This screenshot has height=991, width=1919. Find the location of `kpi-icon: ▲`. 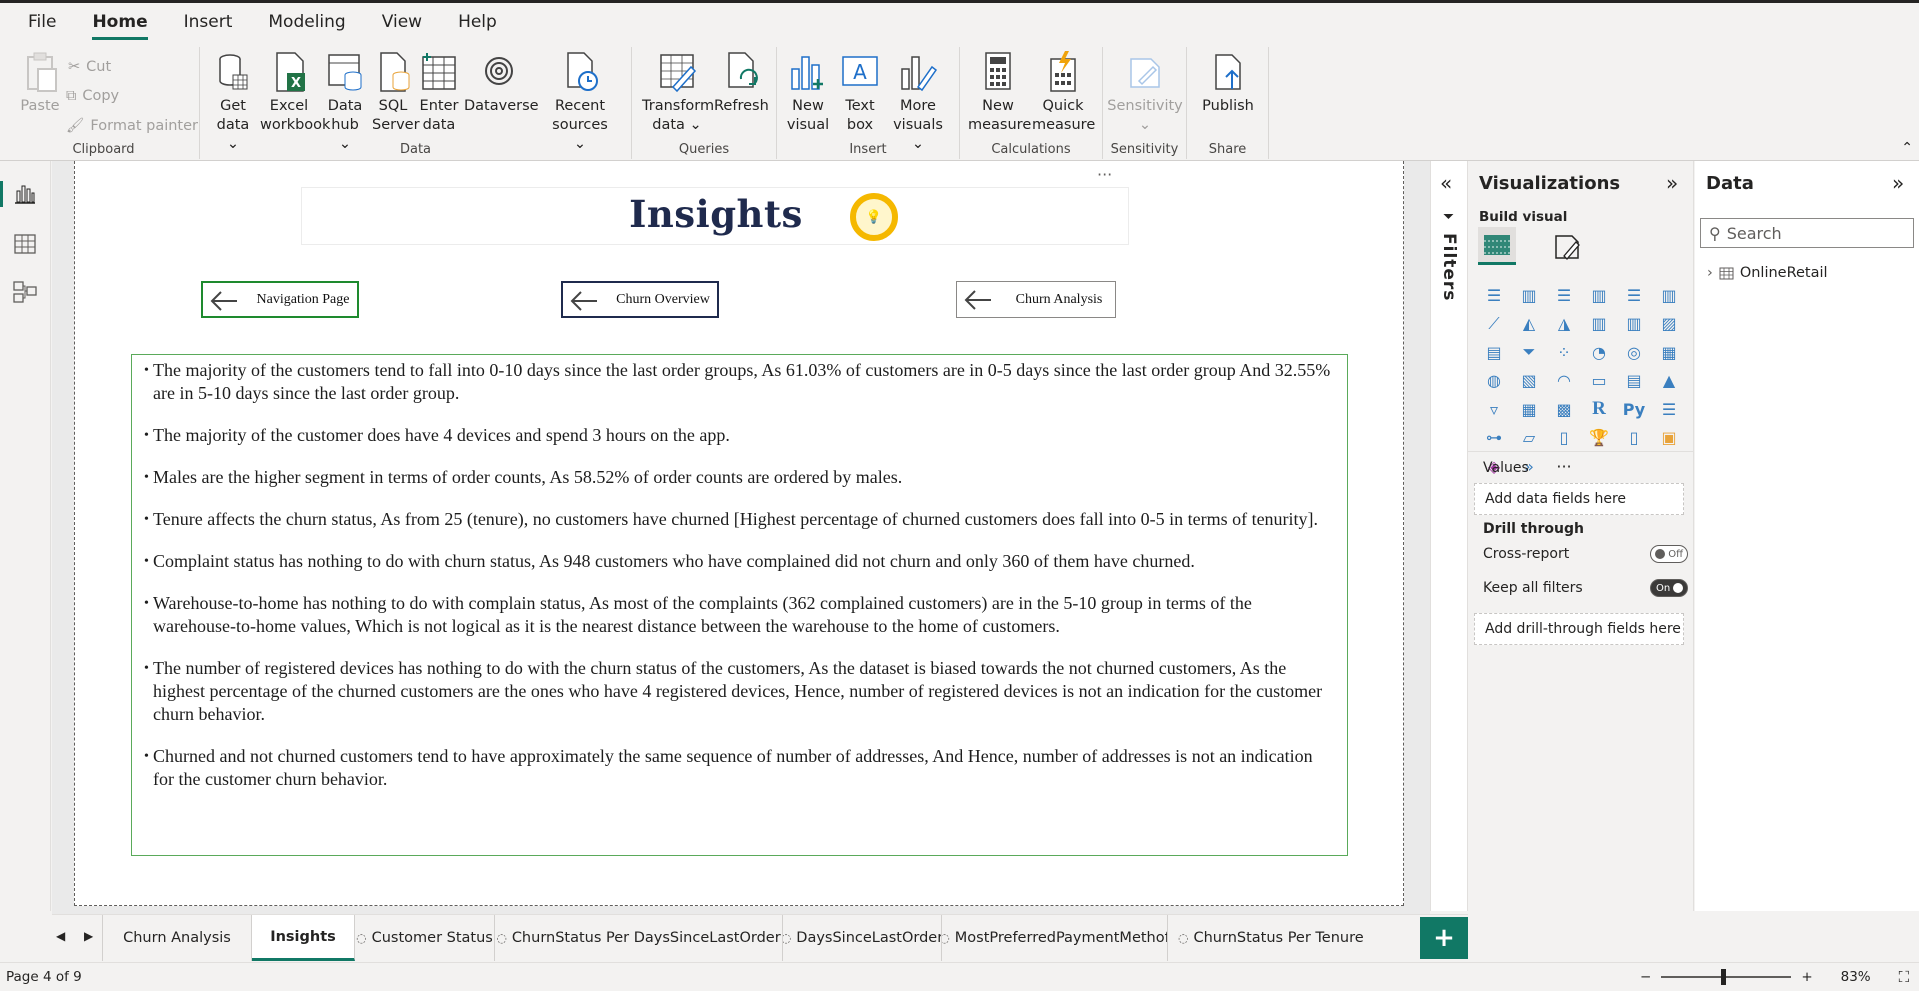

kpi-icon: ▲ is located at coordinates (1669, 381).